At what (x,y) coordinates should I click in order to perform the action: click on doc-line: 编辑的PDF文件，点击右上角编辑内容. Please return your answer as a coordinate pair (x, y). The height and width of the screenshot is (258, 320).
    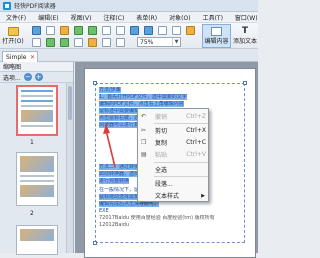
    Looking at the image, I should click on (141, 104).